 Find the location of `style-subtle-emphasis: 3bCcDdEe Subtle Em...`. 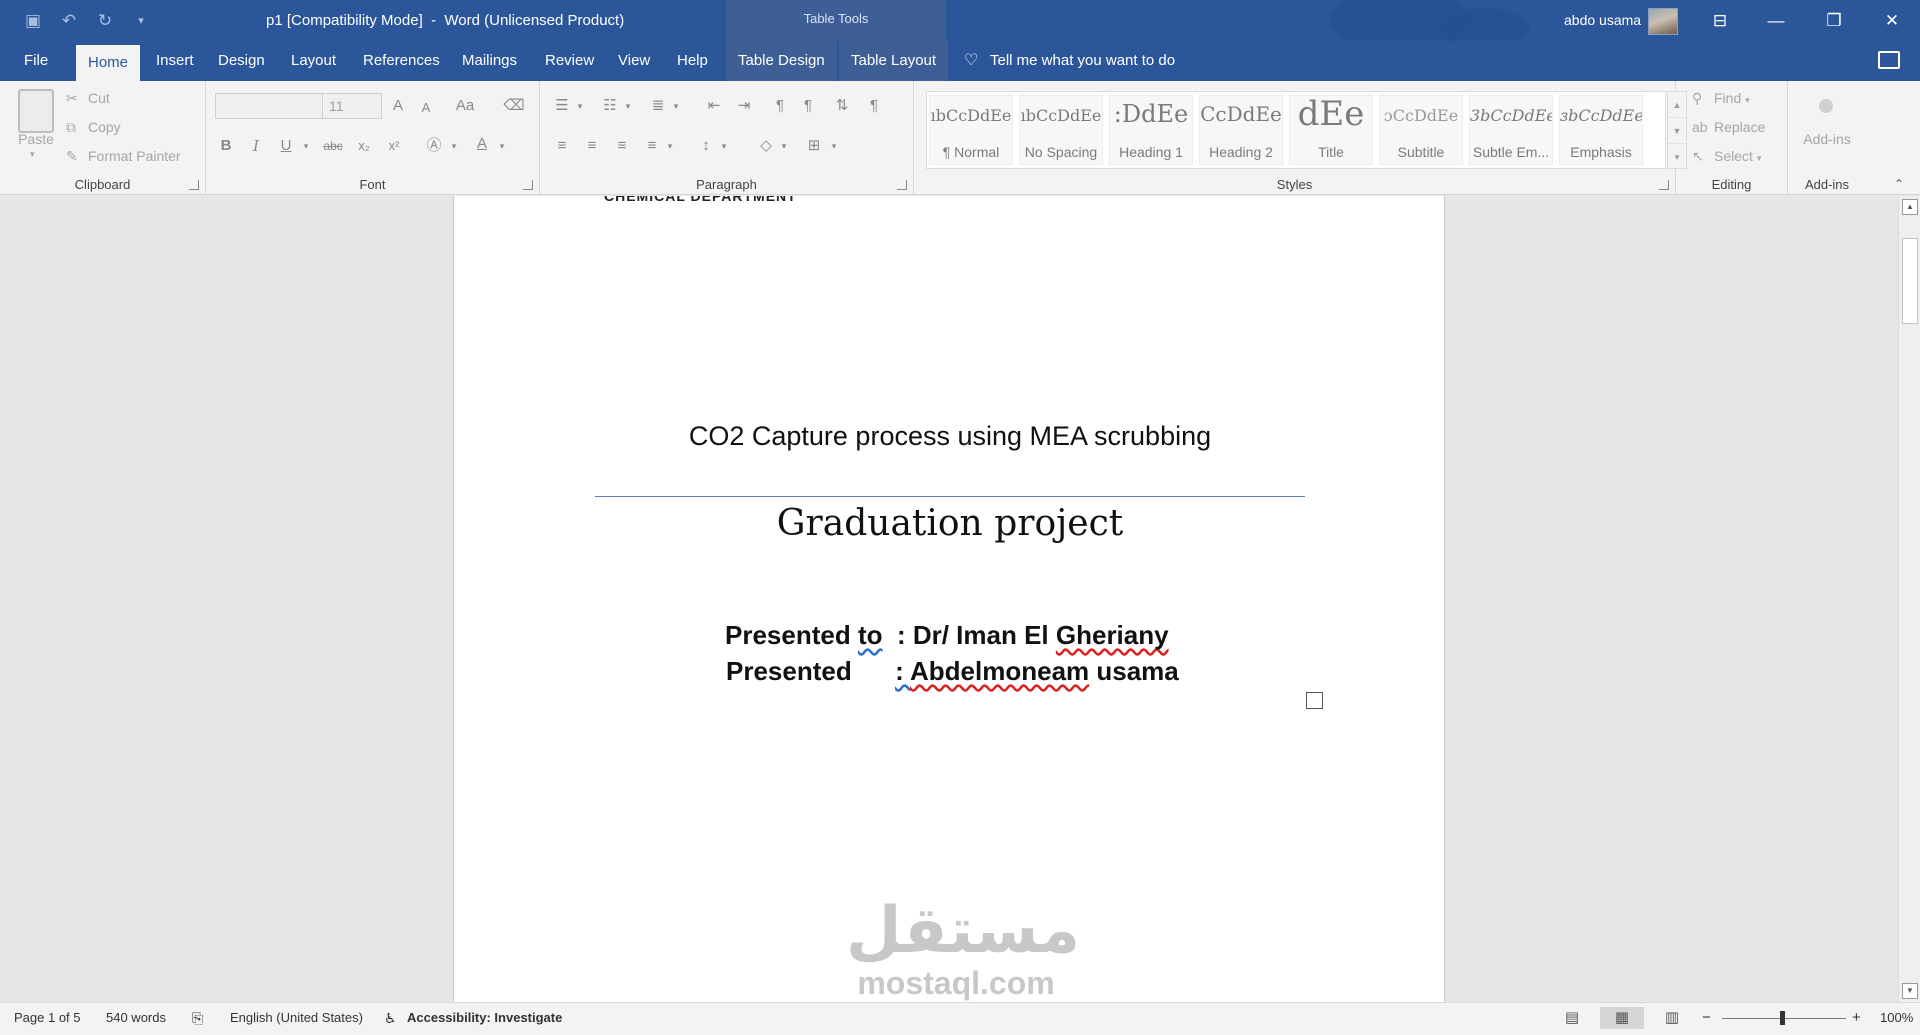

style-subtle-emphasis: 3bCcDdEe Subtle Em... is located at coordinates (1511, 130).